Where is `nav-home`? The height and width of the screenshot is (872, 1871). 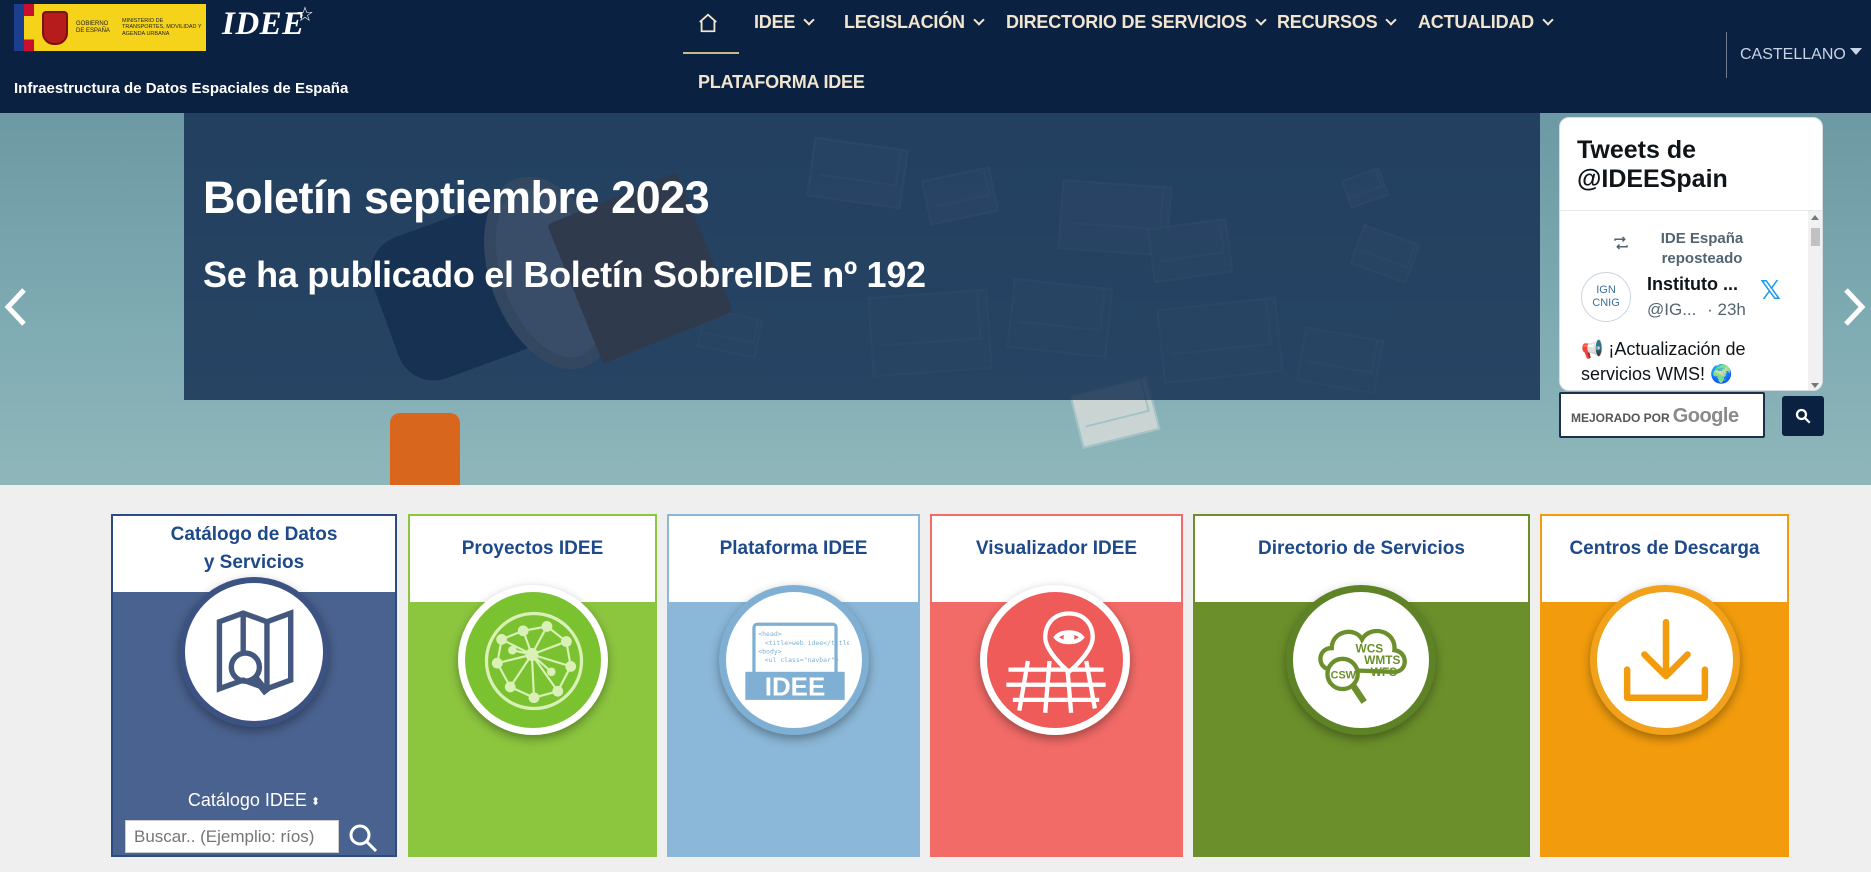 nav-home is located at coordinates (711, 32).